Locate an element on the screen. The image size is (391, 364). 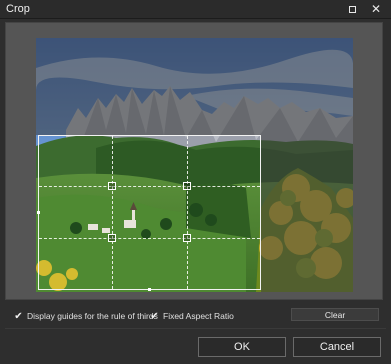
close-icon: ✕ is located at coordinates (376, 9).